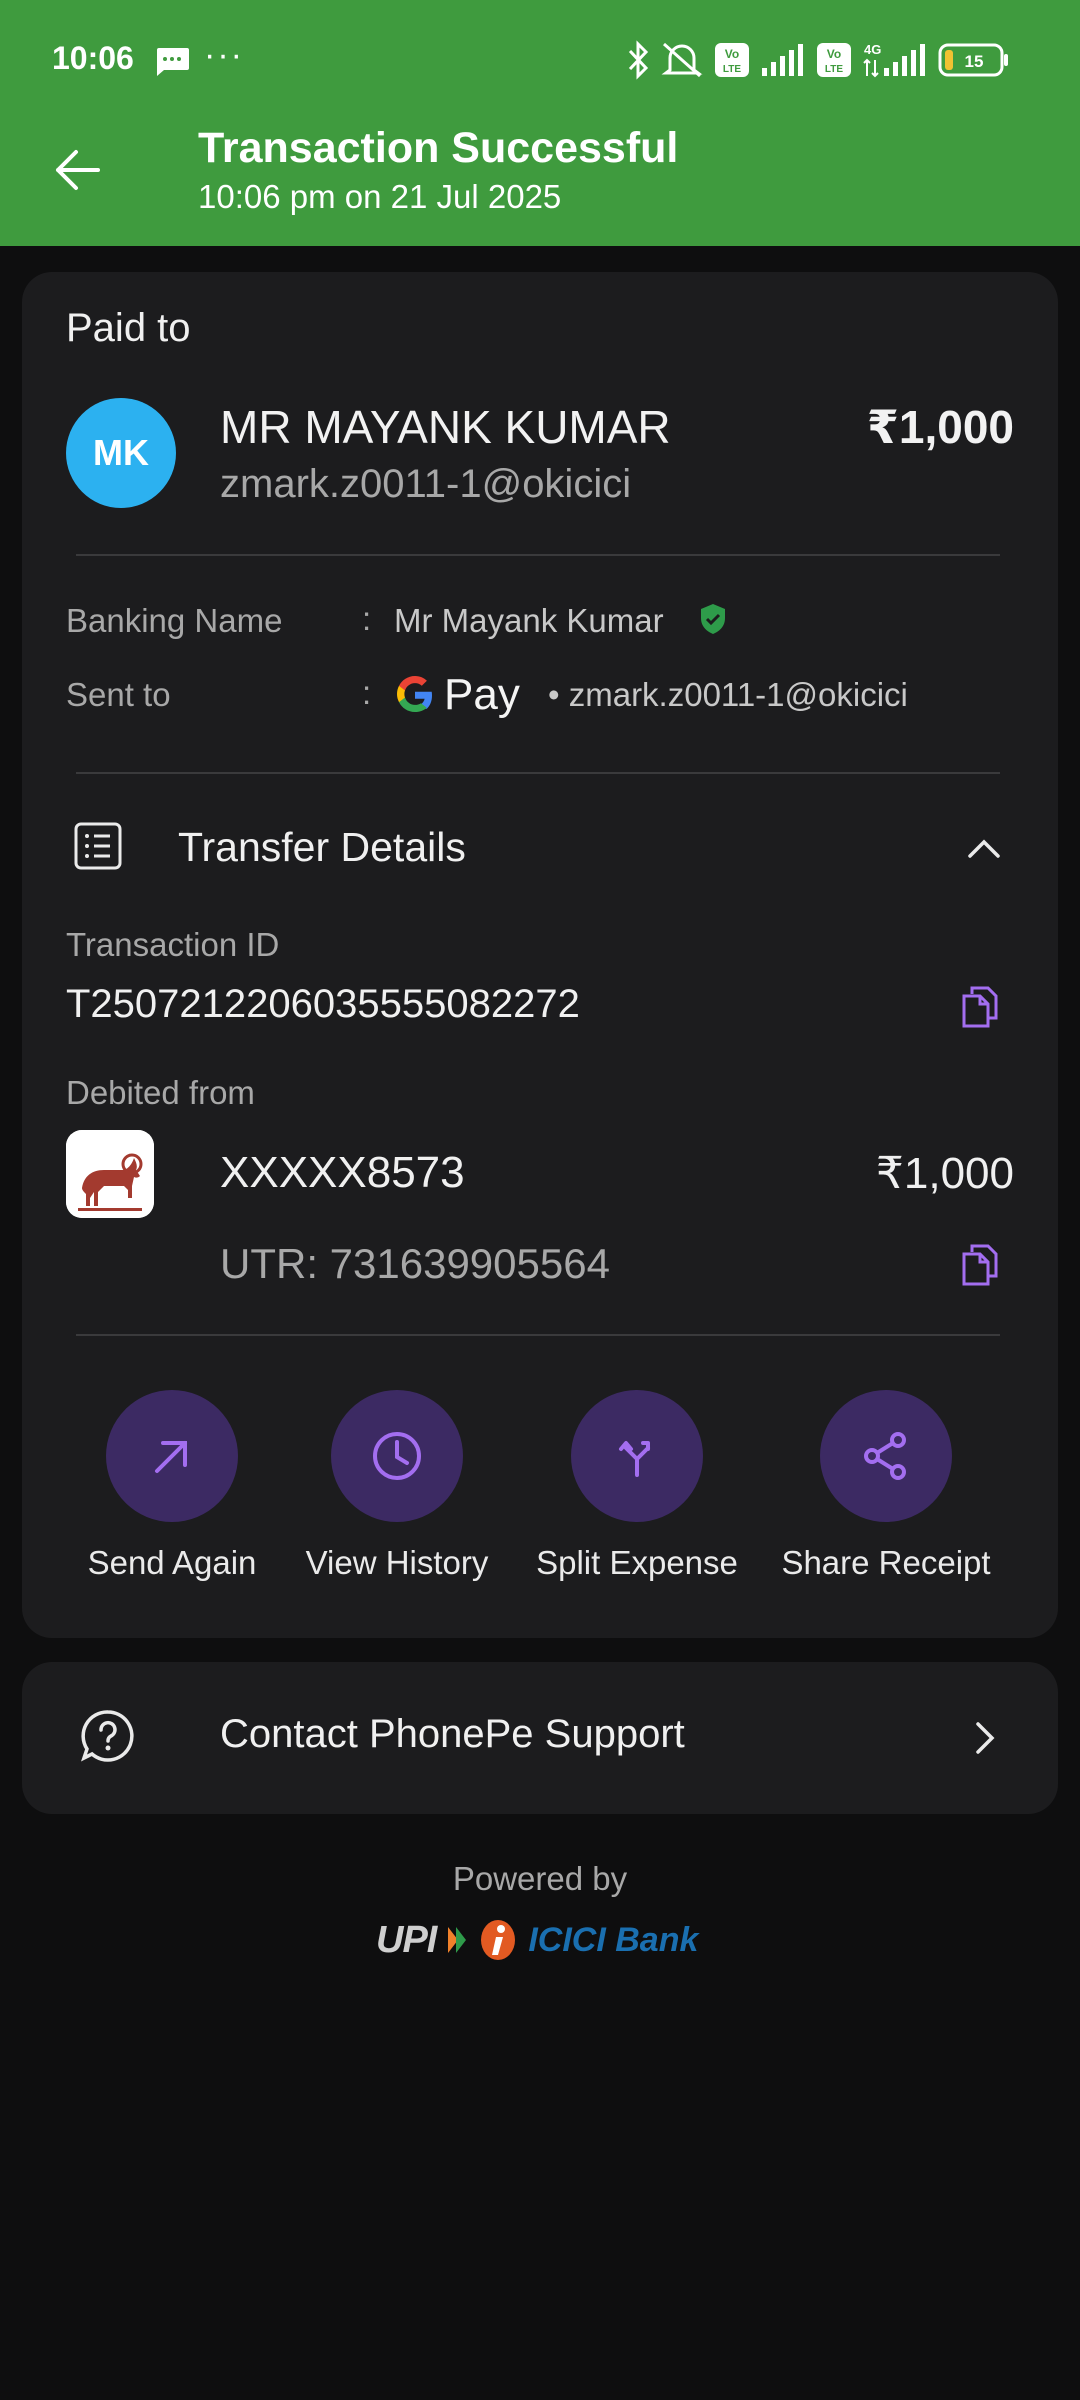  What do you see at coordinates (782, 60) in the screenshot?
I see `signal-icon` at bounding box center [782, 60].